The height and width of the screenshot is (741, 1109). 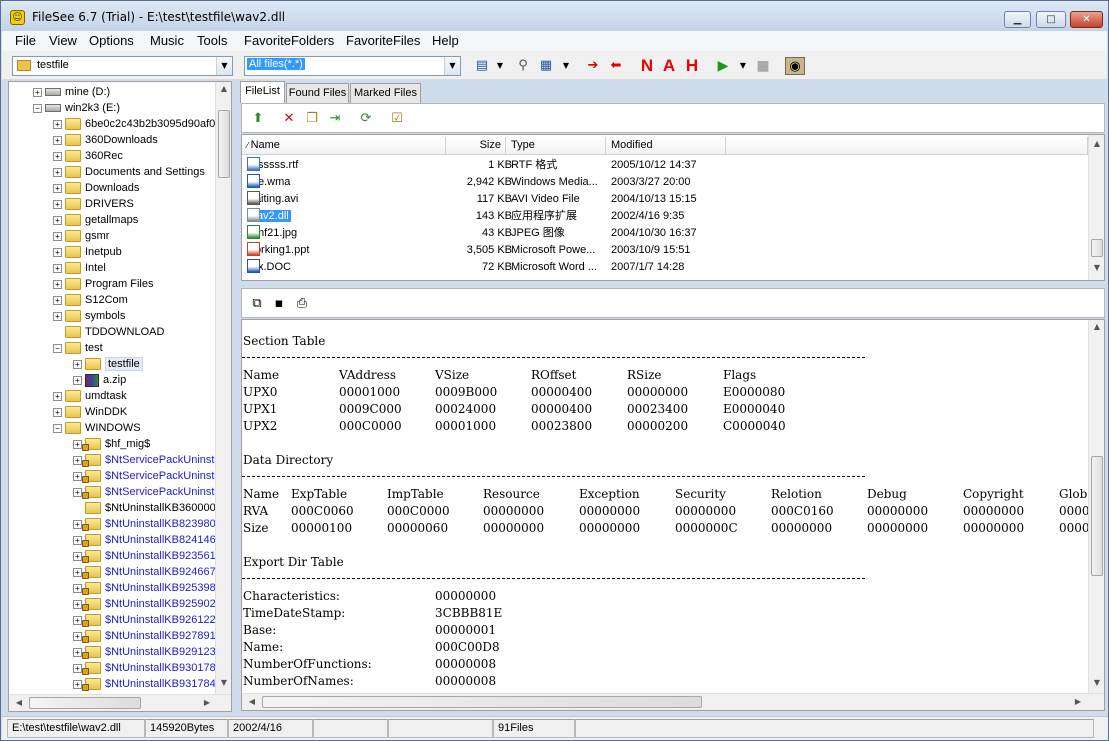 What do you see at coordinates (1096, 207) in the screenshot?
I see `filelist-vertical-scrollbar: ▲ ▼` at bounding box center [1096, 207].